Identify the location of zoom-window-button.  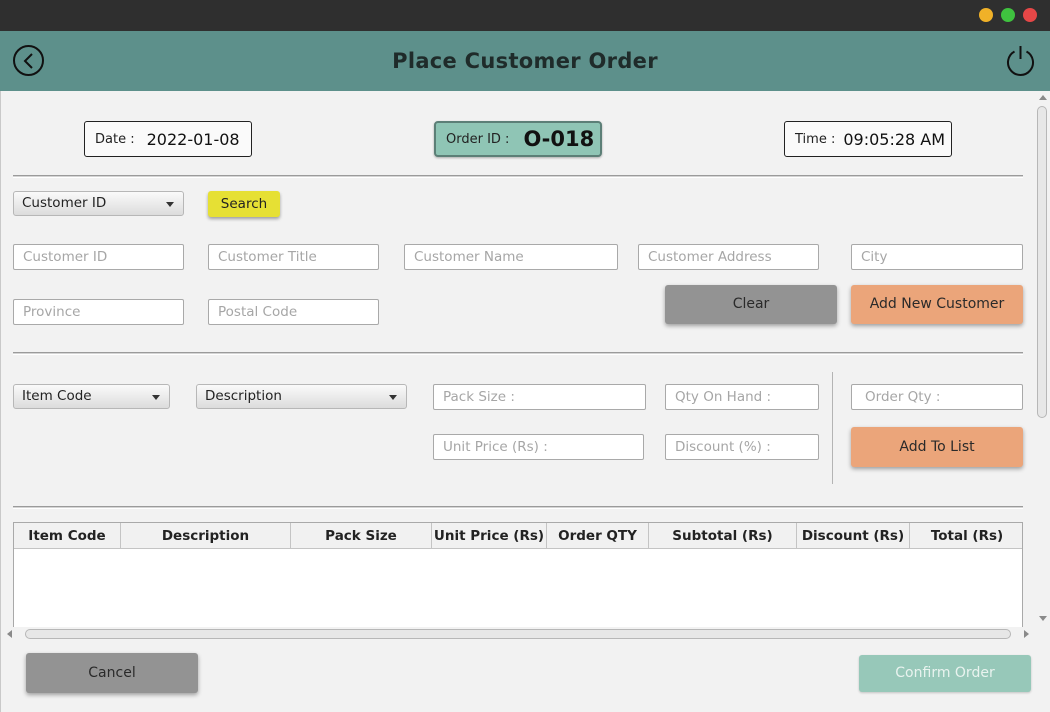
(1008, 15).